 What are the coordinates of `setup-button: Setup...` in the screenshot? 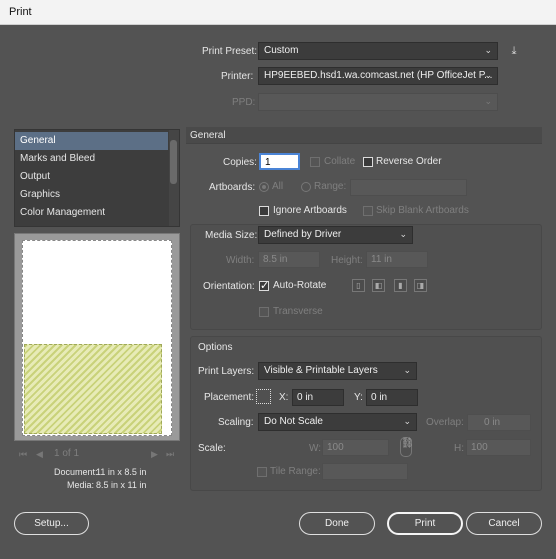 It's located at (51, 523).